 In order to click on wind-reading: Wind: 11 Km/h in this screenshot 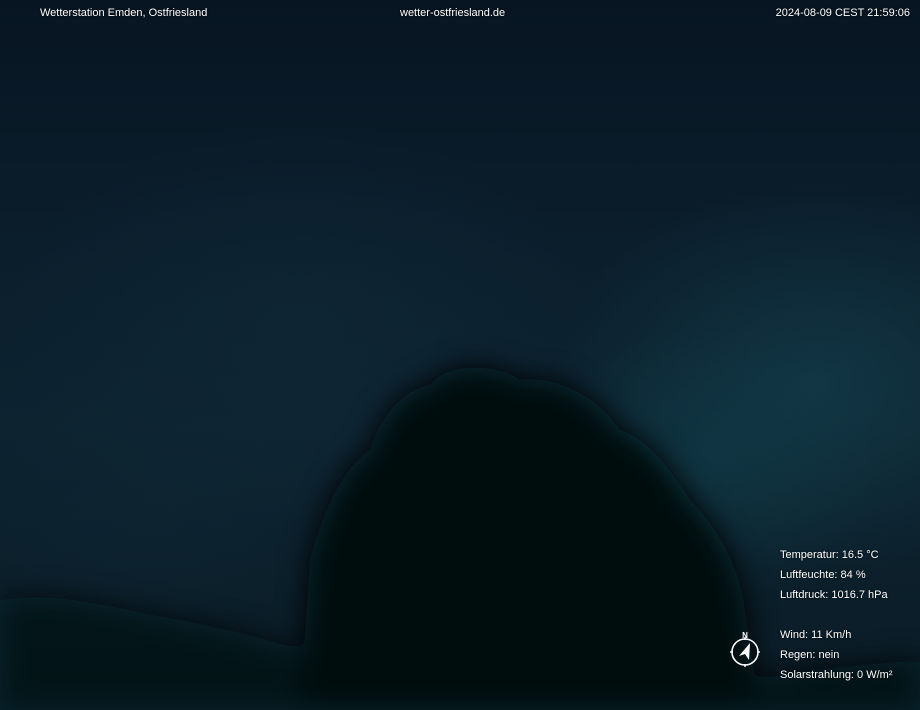, I will do `click(816, 635)`.